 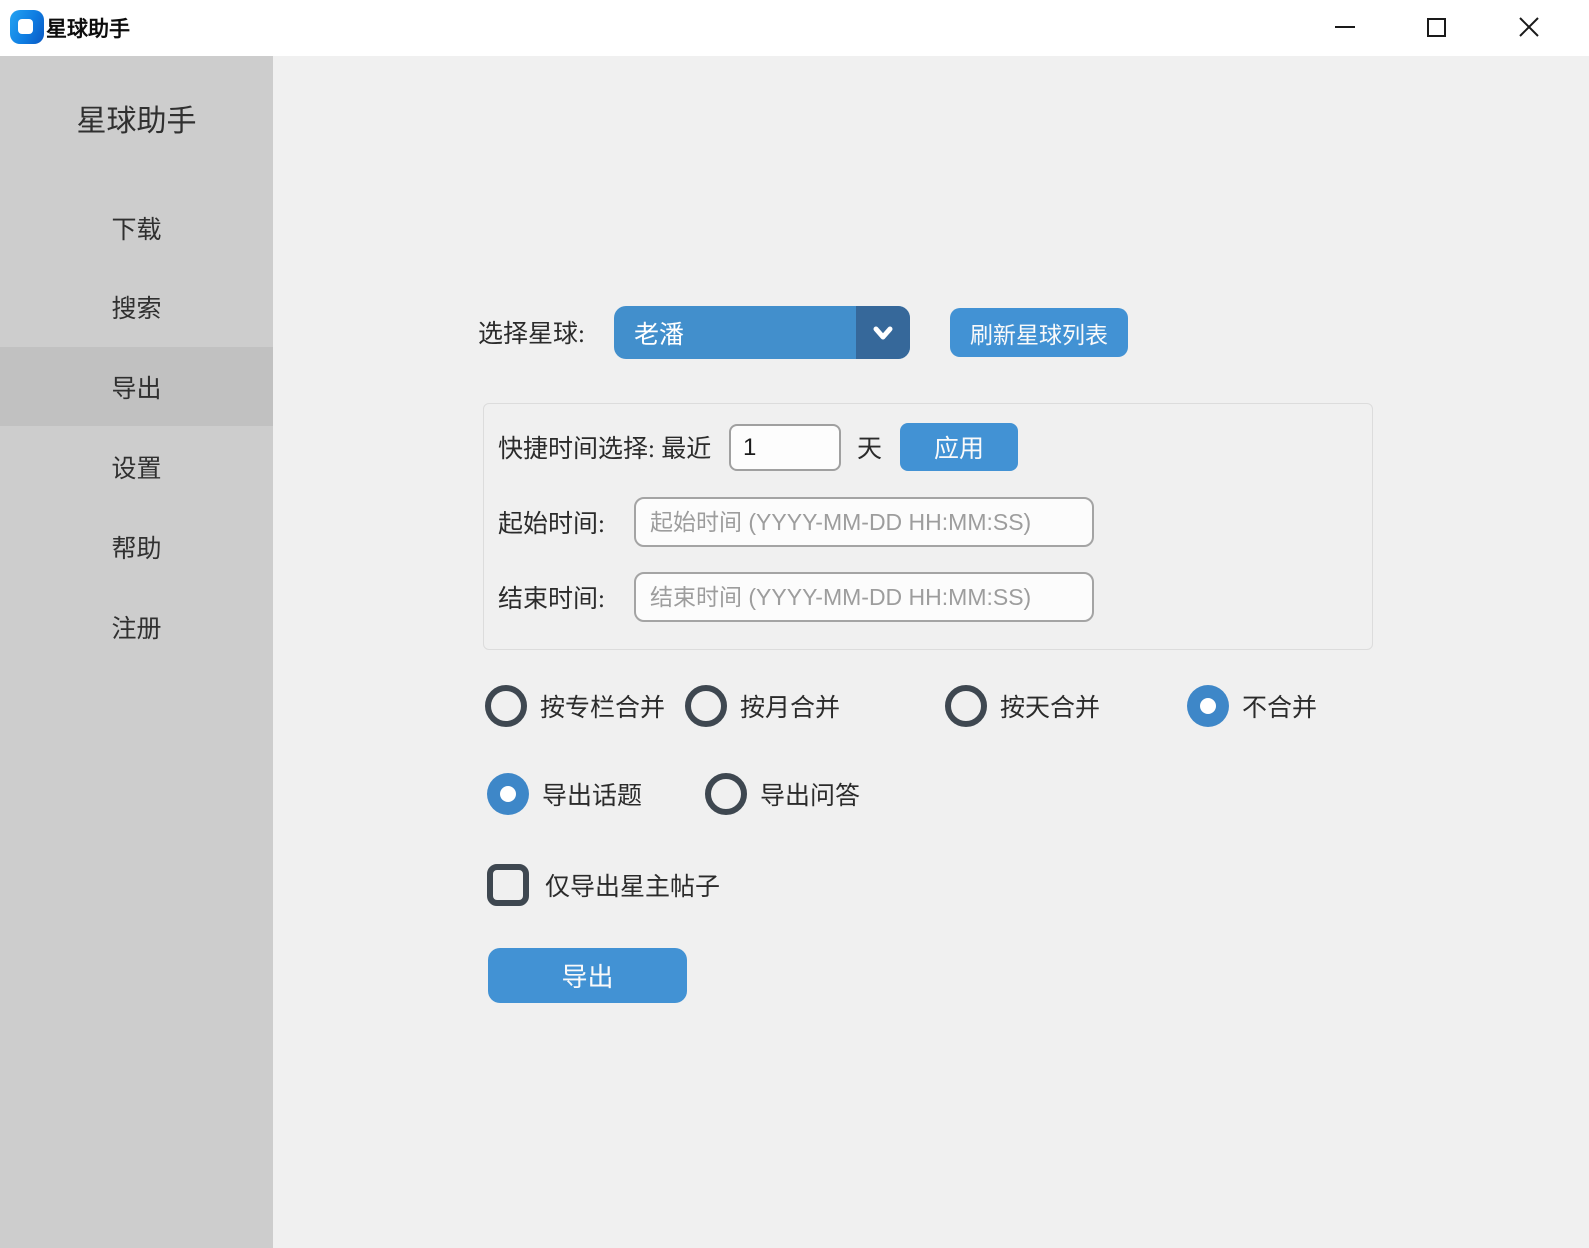 I want to click on sidebar-item-search: 搜索, so click(x=136, y=306).